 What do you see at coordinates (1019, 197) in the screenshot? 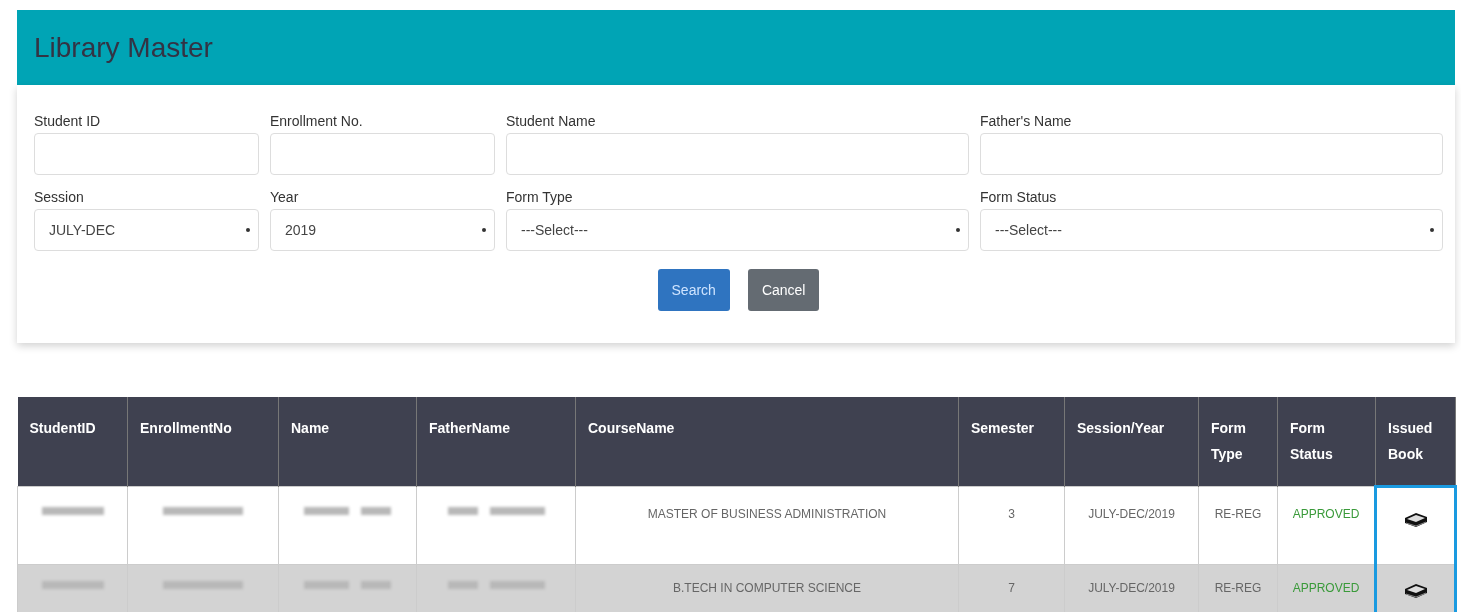
I see `field-label: Form Status` at bounding box center [1019, 197].